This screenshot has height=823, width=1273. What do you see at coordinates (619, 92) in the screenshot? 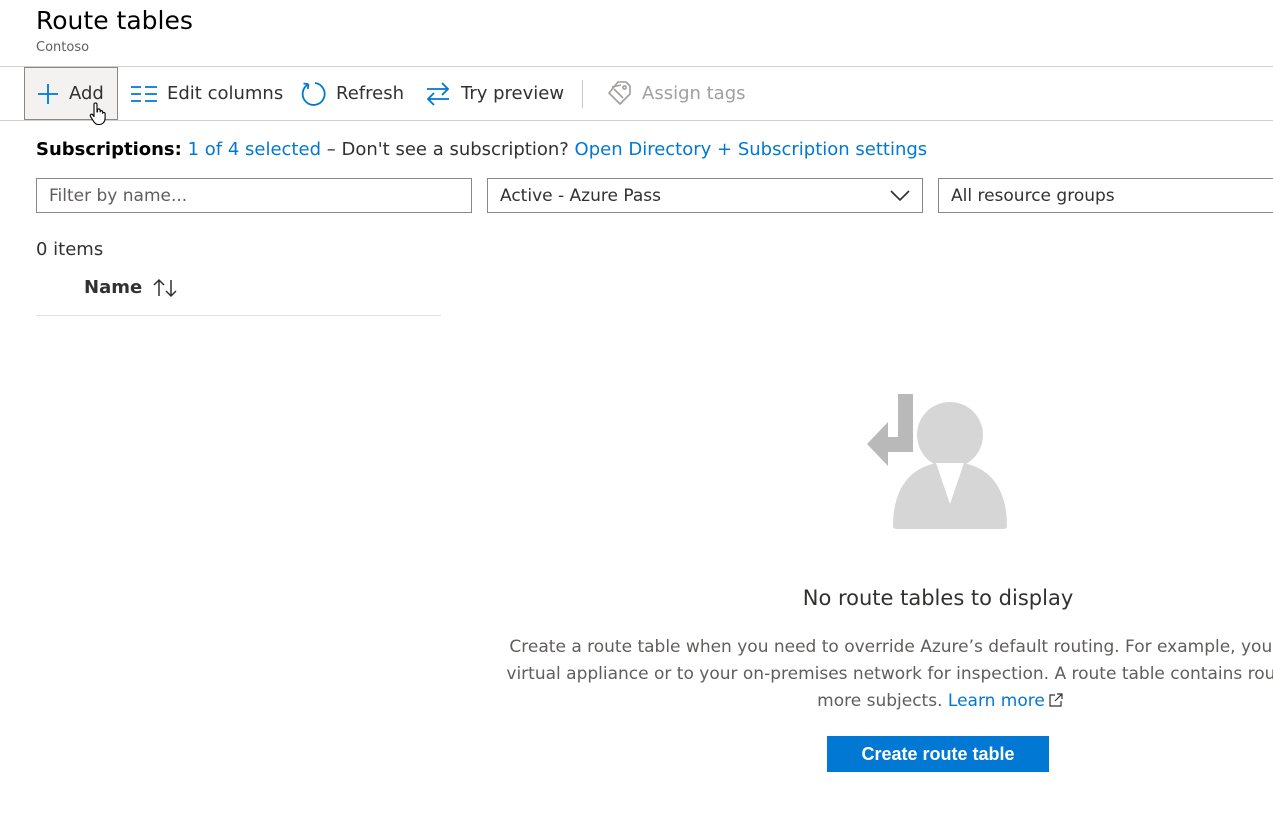
I see `tag-icon` at bounding box center [619, 92].